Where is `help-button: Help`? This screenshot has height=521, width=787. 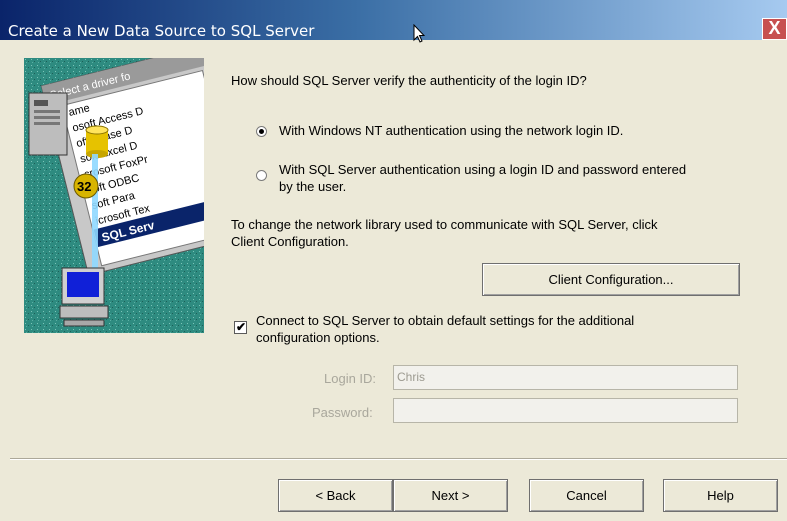 help-button: Help is located at coordinates (720, 495).